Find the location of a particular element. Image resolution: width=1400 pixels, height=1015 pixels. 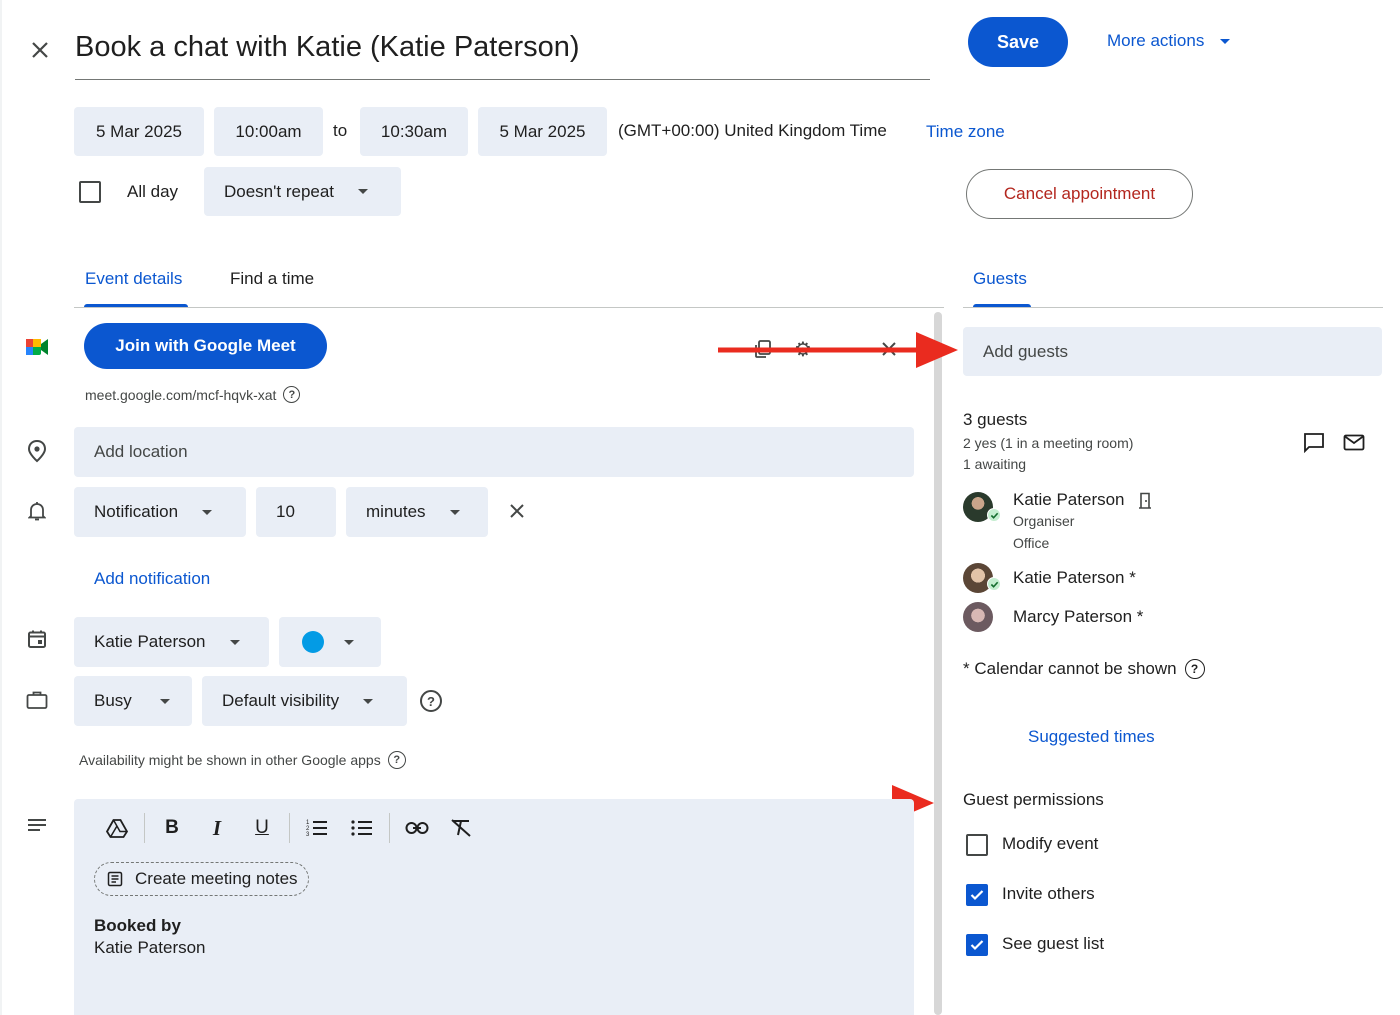

save-button: Save is located at coordinates (1018, 42).